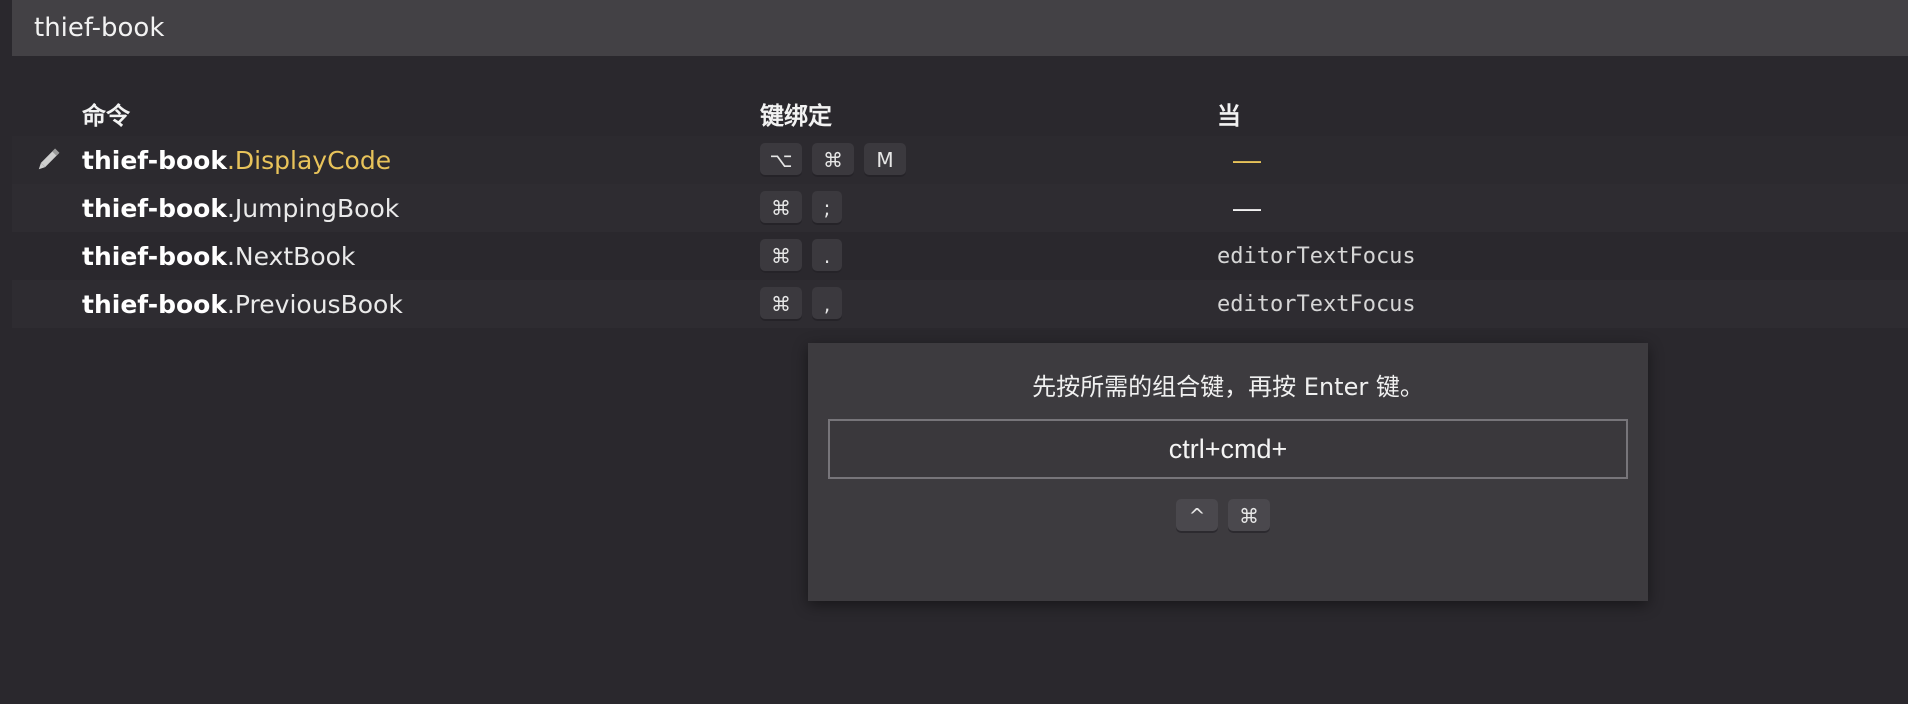 The image size is (1908, 704). I want to click on key-control: ^, so click(1197, 516).